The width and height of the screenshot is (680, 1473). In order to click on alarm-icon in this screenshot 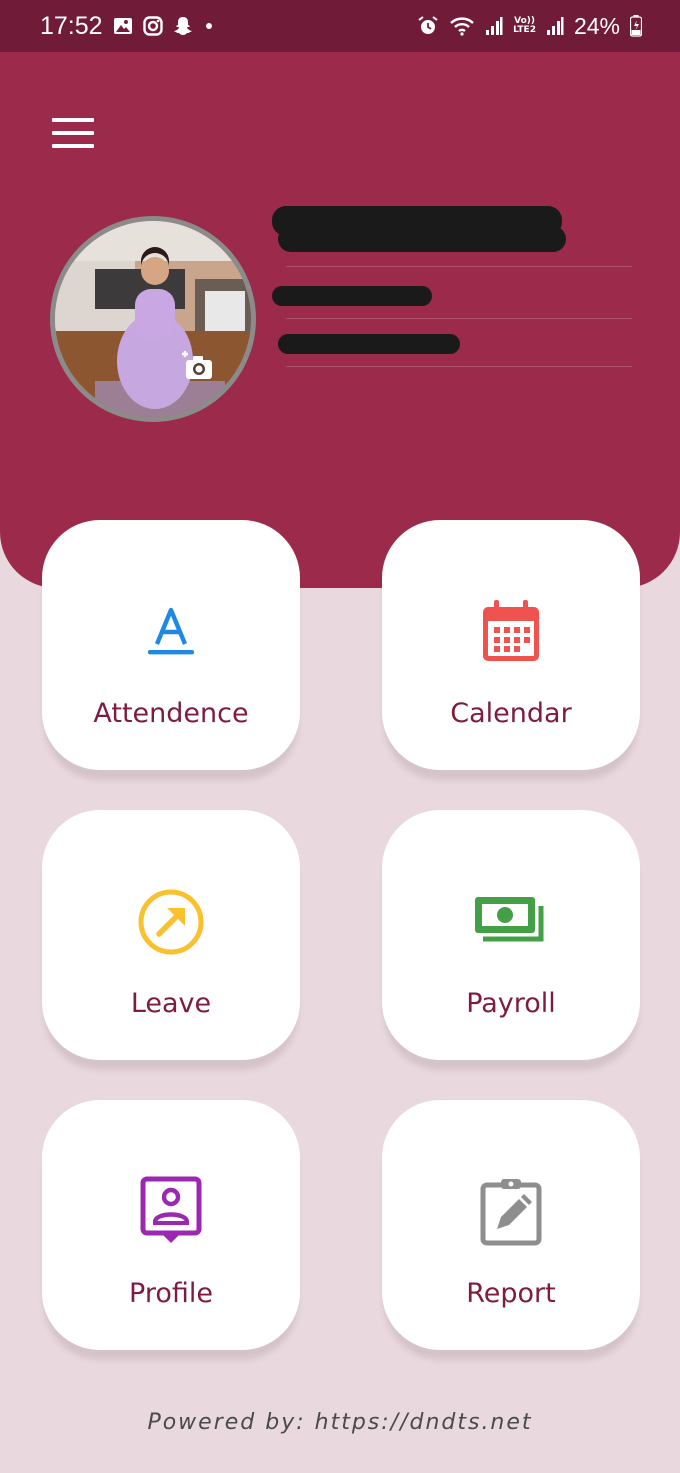, I will do `click(428, 26)`.